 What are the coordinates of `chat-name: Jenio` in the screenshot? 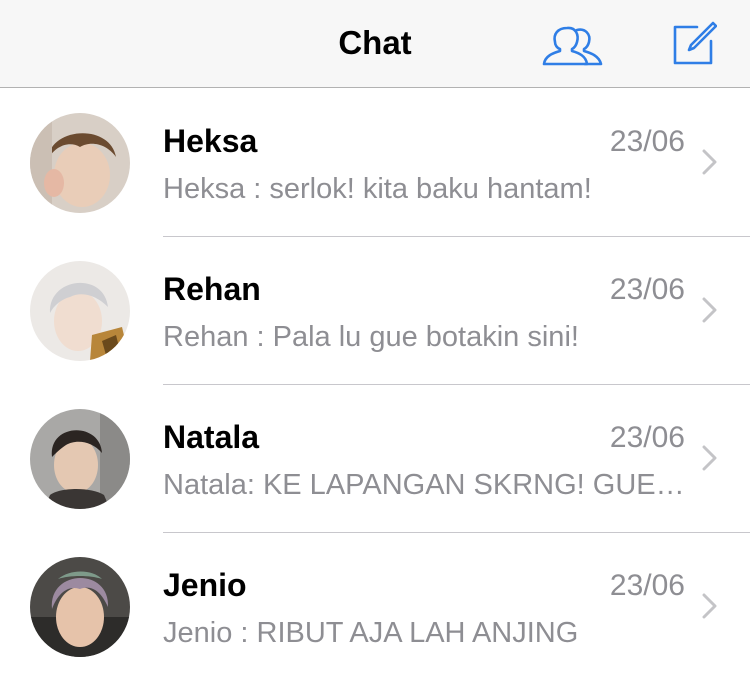 It's located at (205, 585).